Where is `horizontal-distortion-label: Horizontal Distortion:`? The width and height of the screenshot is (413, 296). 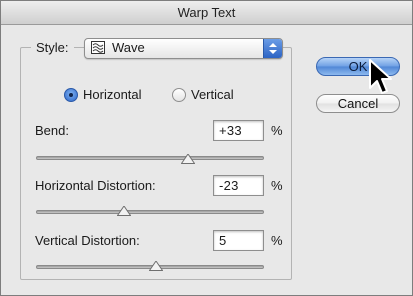 horizontal-distortion-label: Horizontal Distortion: is located at coordinates (95, 185).